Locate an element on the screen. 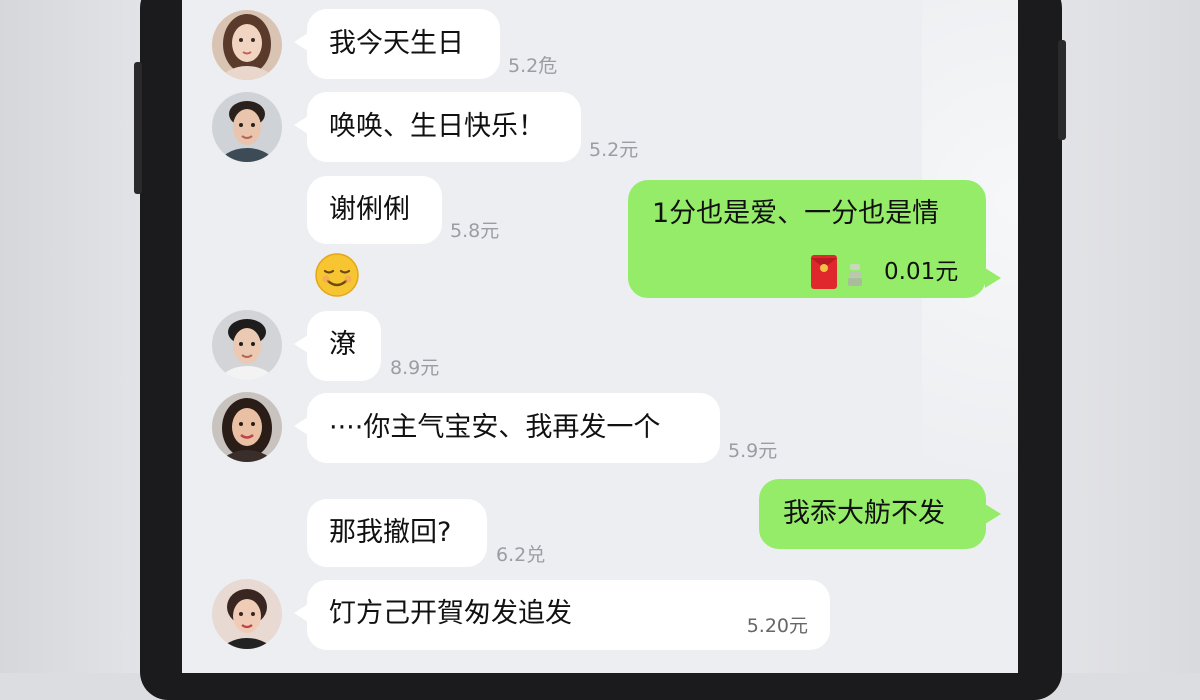  message-bubble: 那我撤回? is located at coordinates (397, 533).